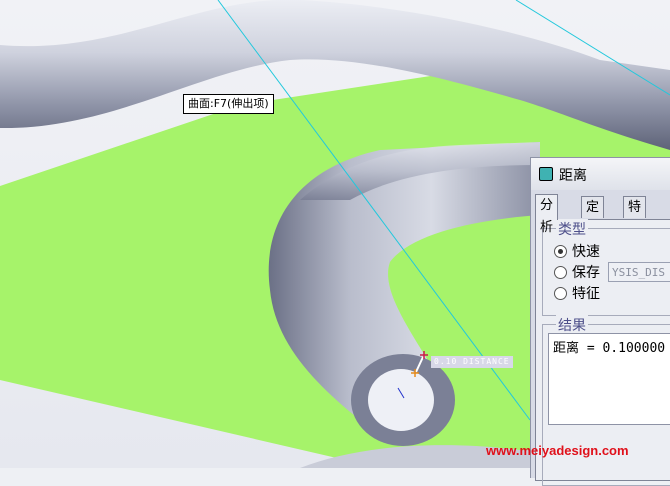 The image size is (670, 486). Describe the element at coordinates (609, 379) in the screenshot. I see `results-textarea: 距离 = 0.100000` at that location.